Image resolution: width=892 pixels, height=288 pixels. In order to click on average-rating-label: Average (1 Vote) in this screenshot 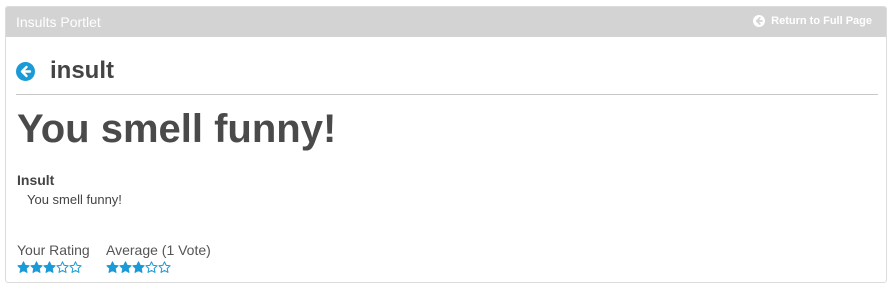, I will do `click(158, 250)`.